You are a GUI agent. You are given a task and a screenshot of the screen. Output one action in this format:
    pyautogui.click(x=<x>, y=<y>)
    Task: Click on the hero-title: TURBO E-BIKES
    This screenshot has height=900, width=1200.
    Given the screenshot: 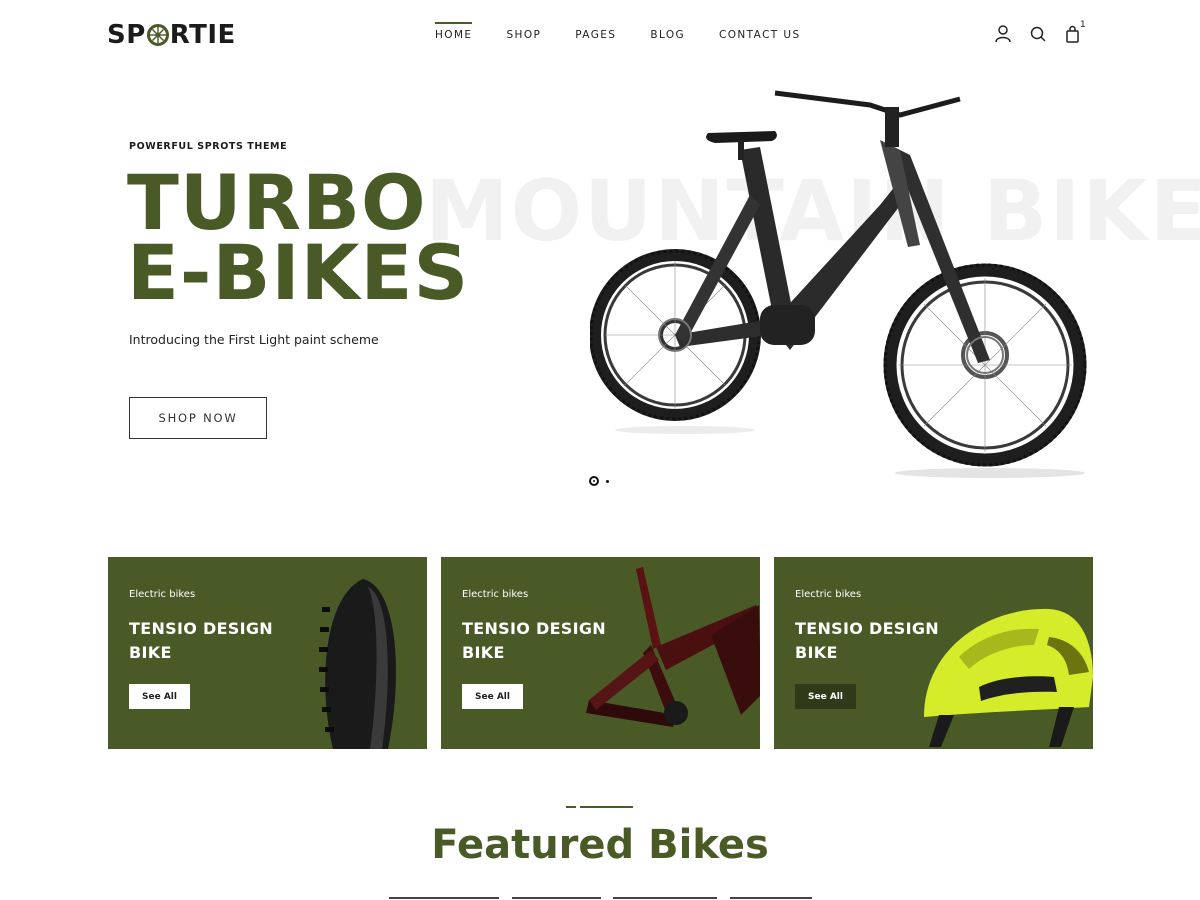 What is the action you would take?
    pyautogui.click(x=298, y=241)
    